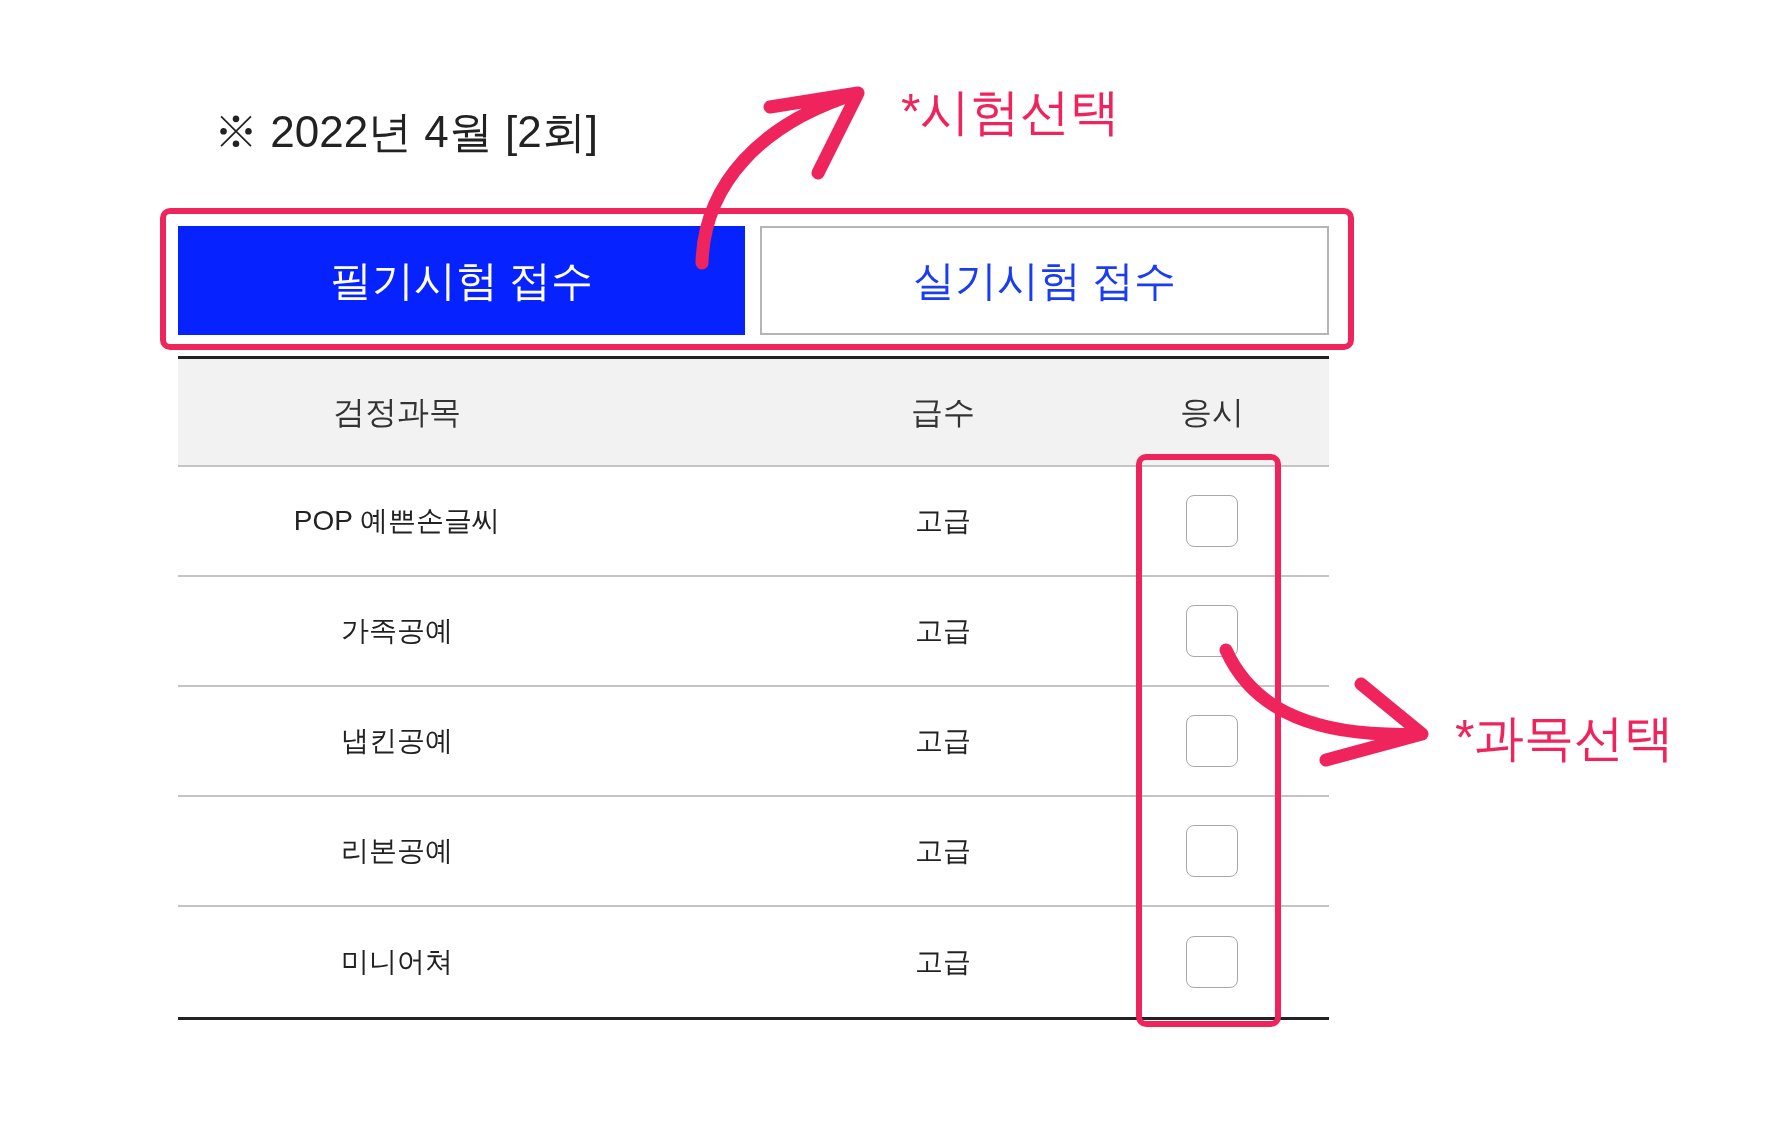  What do you see at coordinates (406, 132) in the screenshot?
I see `exam-session-heading: ※ 2022년 4월 [2회]` at bounding box center [406, 132].